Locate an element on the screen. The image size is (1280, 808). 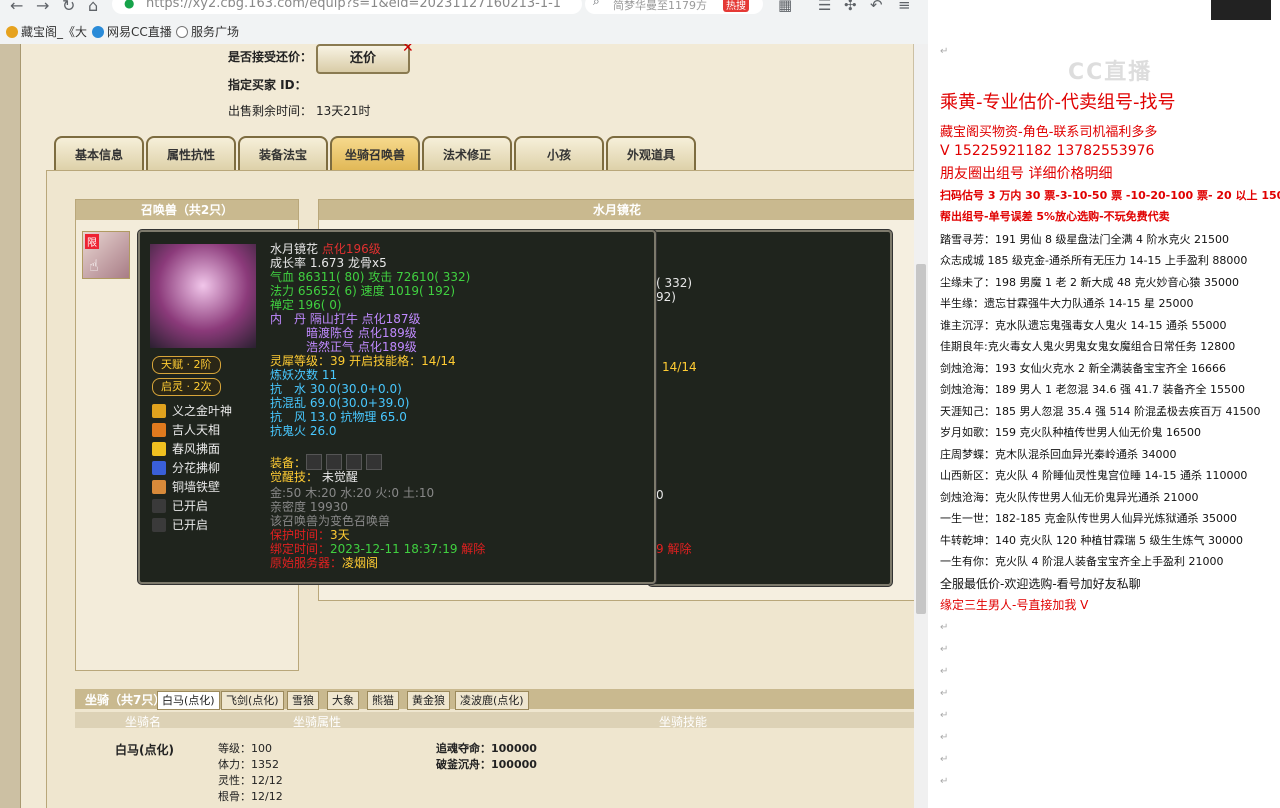
pet-name: 水月镜花 点化196级 is located at coordinates (325, 249).